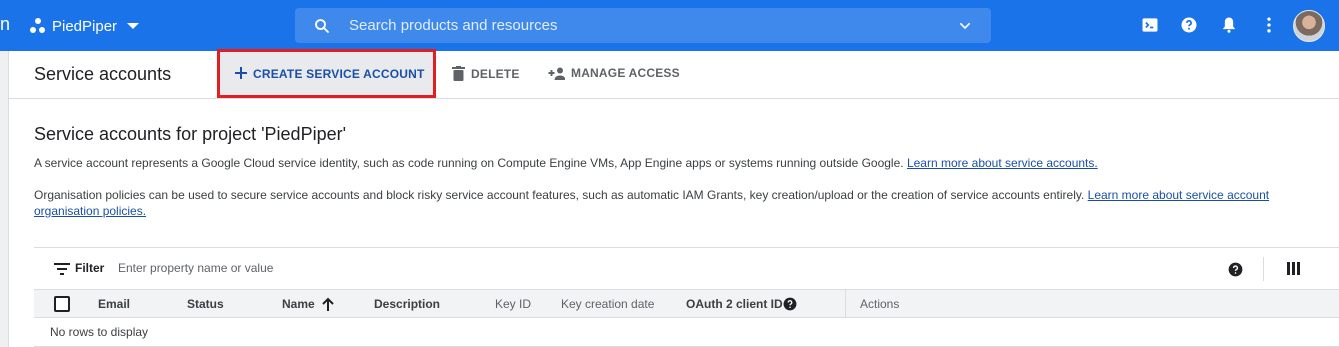 This screenshot has width=1339, height=347. I want to click on create-service-account-button: CREATE SERVICE ACCOUNT, so click(326, 73).